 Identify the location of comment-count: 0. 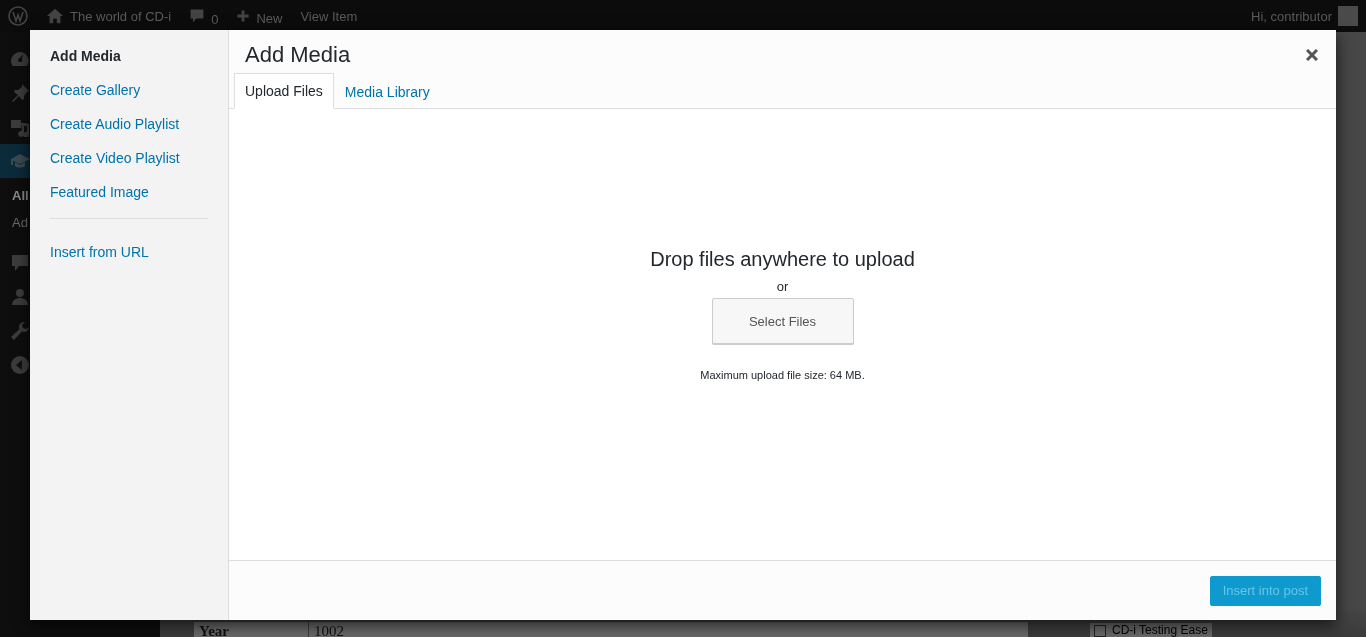
(215, 19).